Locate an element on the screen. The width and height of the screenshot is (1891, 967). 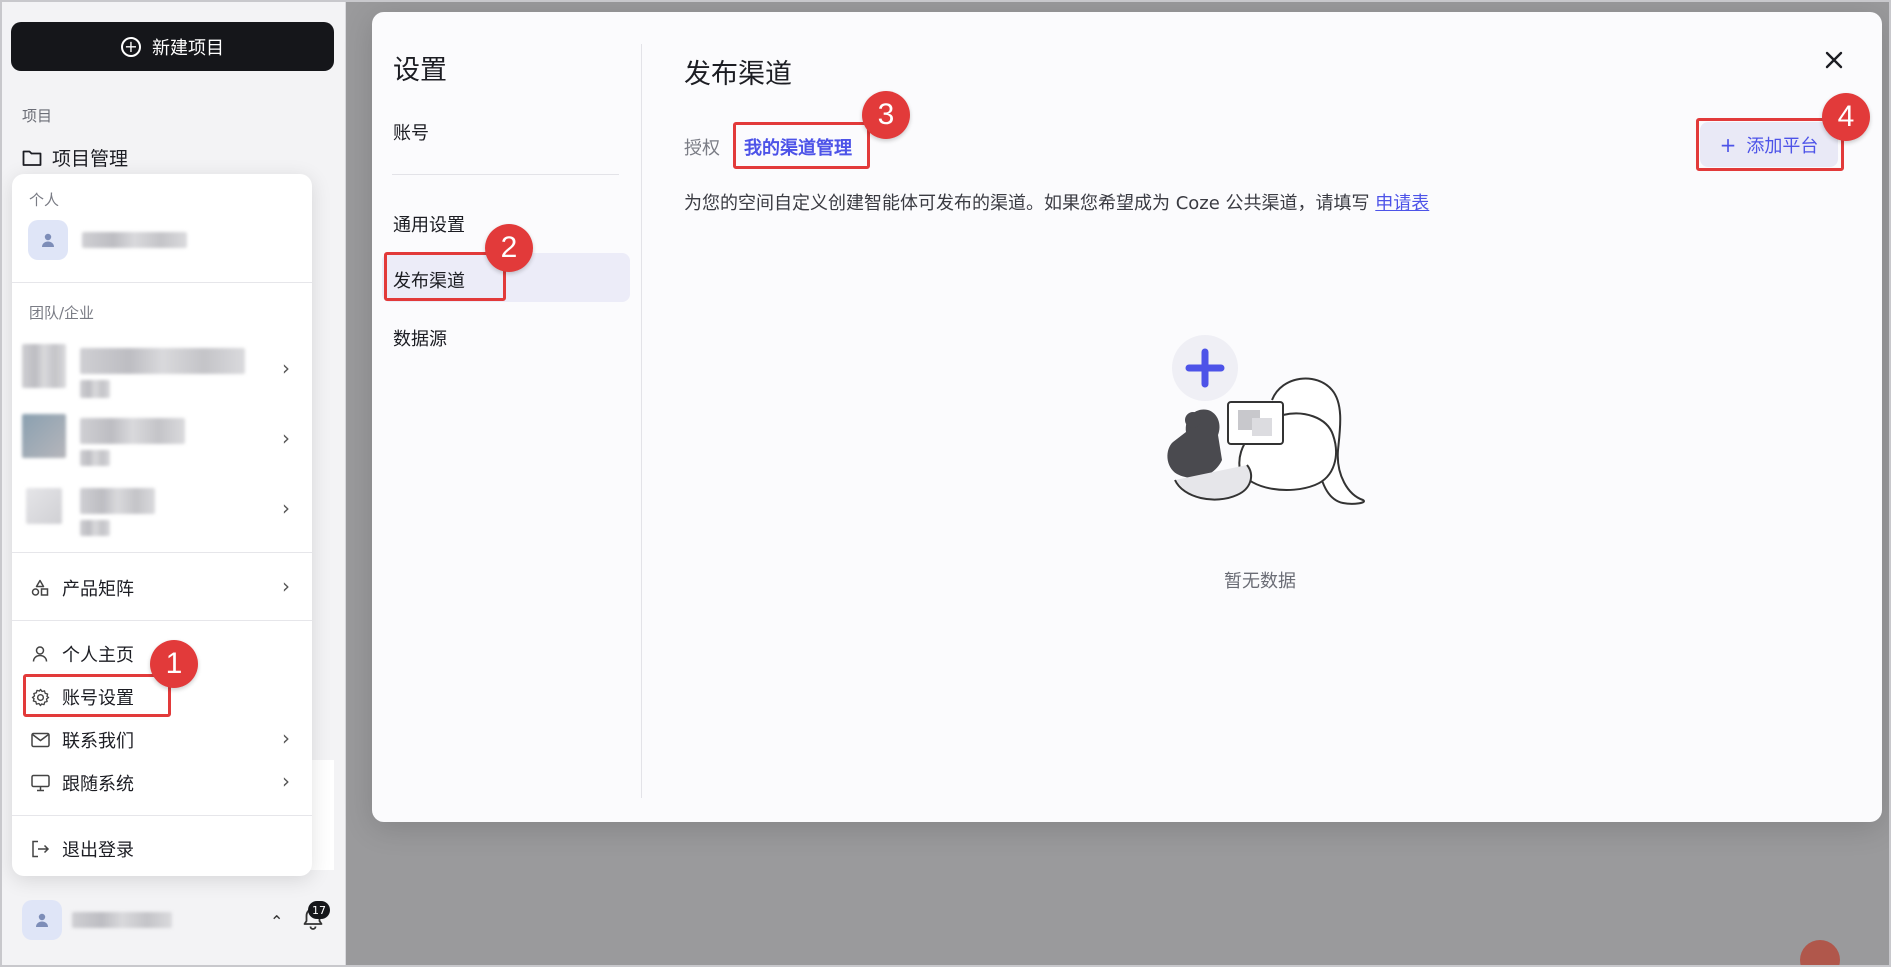
new-project-button: + 新建项目 is located at coordinates (172, 46).